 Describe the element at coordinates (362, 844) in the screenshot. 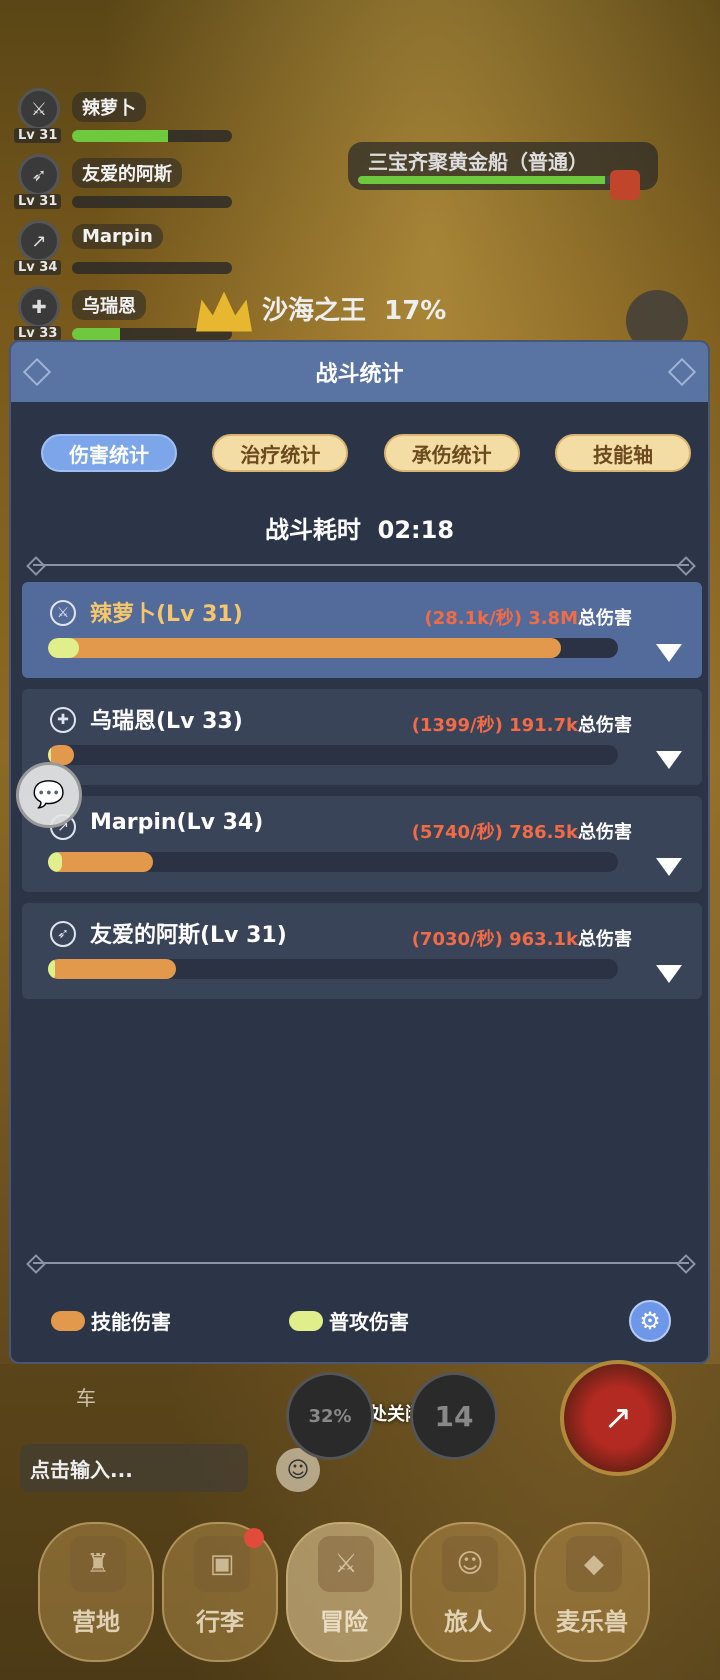

I see `damage-row: ↗ Marpin(Lv 34) (5740/秒) 786.5k总伤害` at that location.